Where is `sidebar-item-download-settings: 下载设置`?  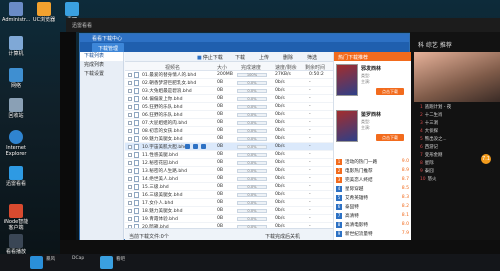
sidebar-item-download-settings: 下载设置 is located at coordinates (101, 74).